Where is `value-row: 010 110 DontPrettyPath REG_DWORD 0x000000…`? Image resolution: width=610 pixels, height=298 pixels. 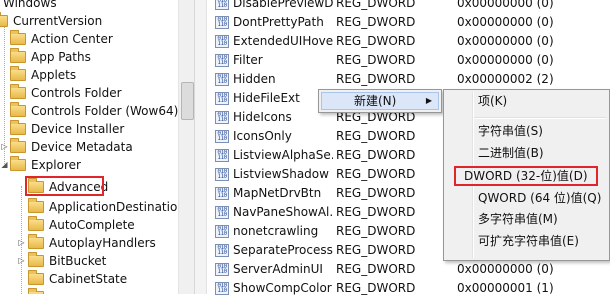 value-row: 010 110 DontPrettyPath REG_DWORD 0x000000… is located at coordinates (408, 22).